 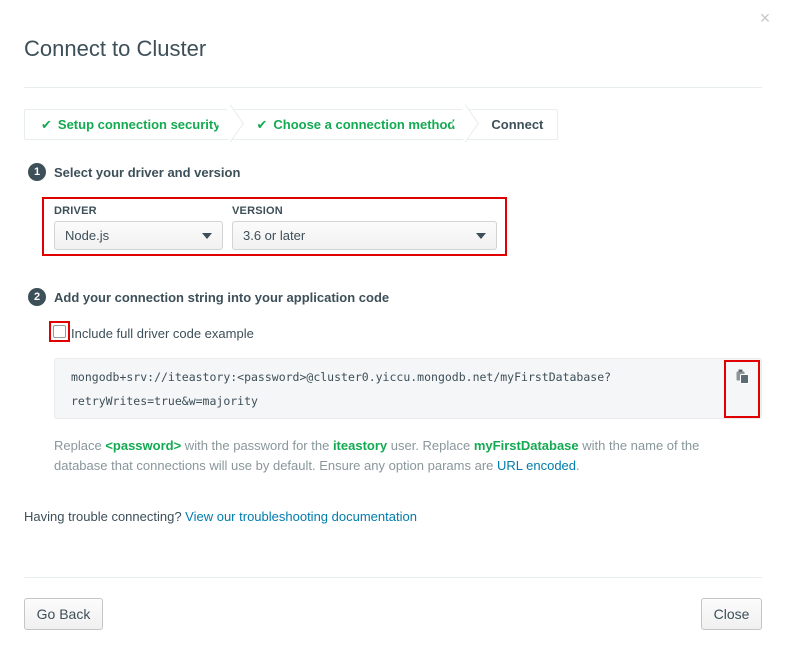 I want to click on step-connect: Connect, so click(x=513, y=124).